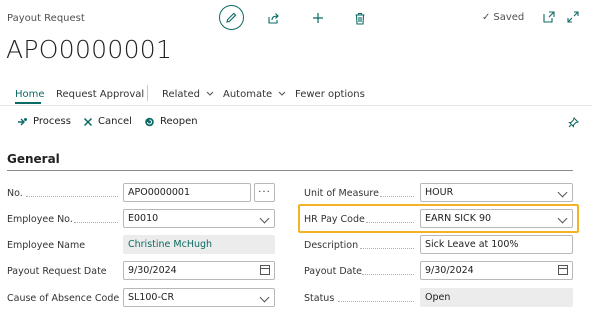 The height and width of the screenshot is (312, 592). I want to click on tab-related: Related, so click(188, 94).